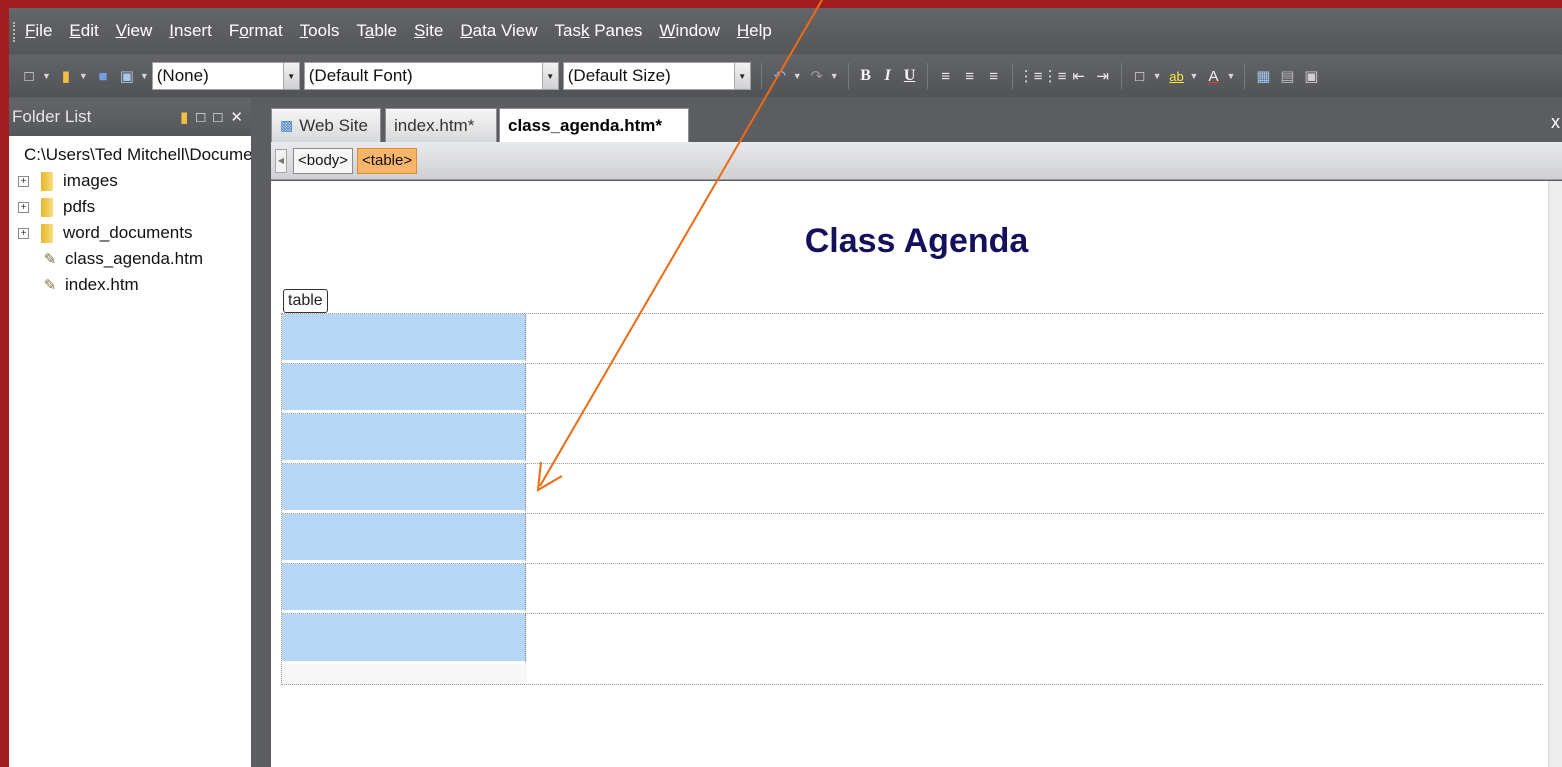 This screenshot has height=767, width=1562. Describe the element at coordinates (1555, 122) in the screenshot. I see `close-tab-icon: x` at that location.